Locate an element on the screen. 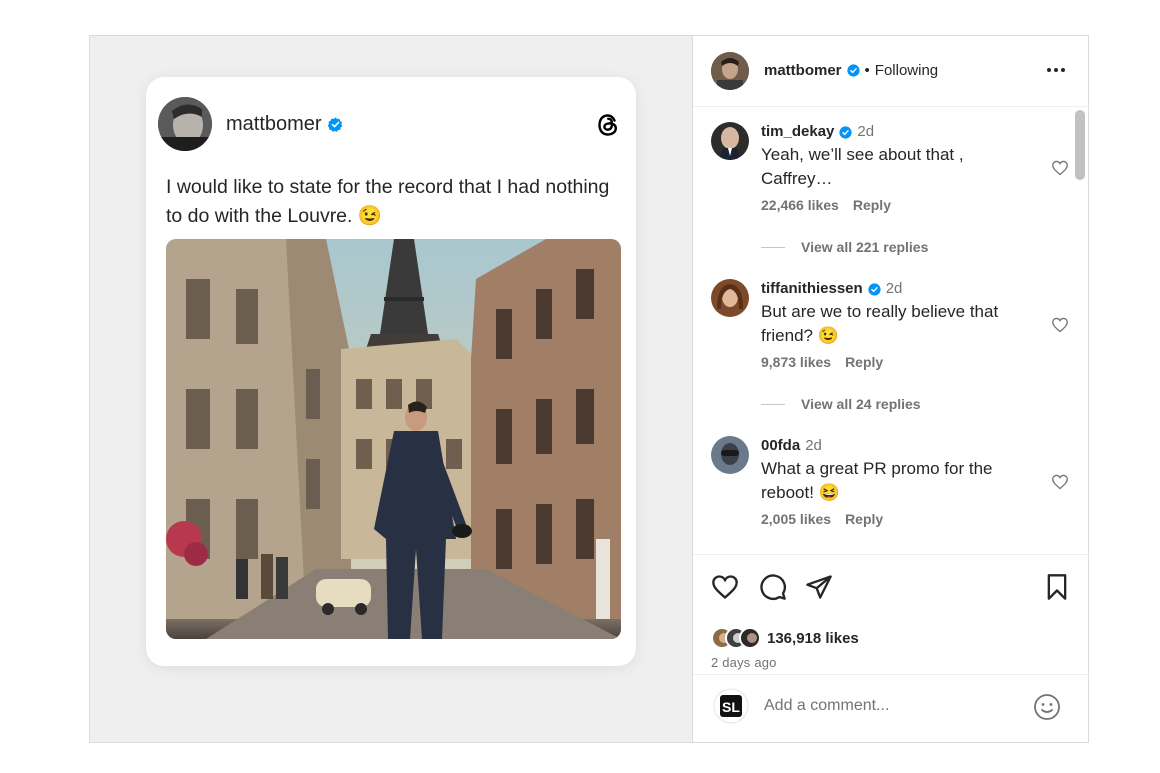 The height and width of the screenshot is (773, 1160). post-header: mattbomer • Following is located at coordinates (891, 71).